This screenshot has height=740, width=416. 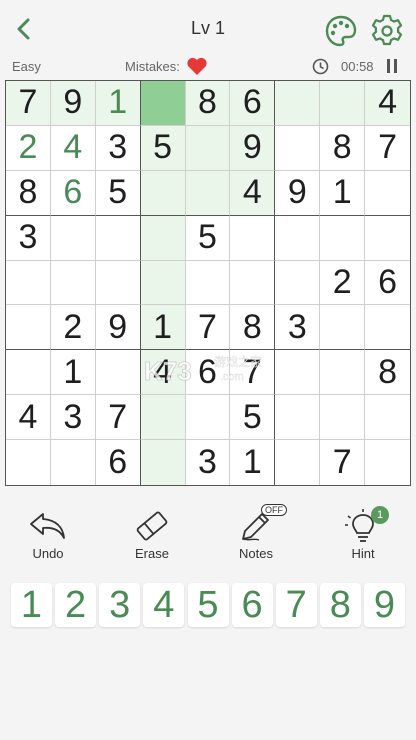 I want to click on number-key-7: 7, so click(x=296, y=605).